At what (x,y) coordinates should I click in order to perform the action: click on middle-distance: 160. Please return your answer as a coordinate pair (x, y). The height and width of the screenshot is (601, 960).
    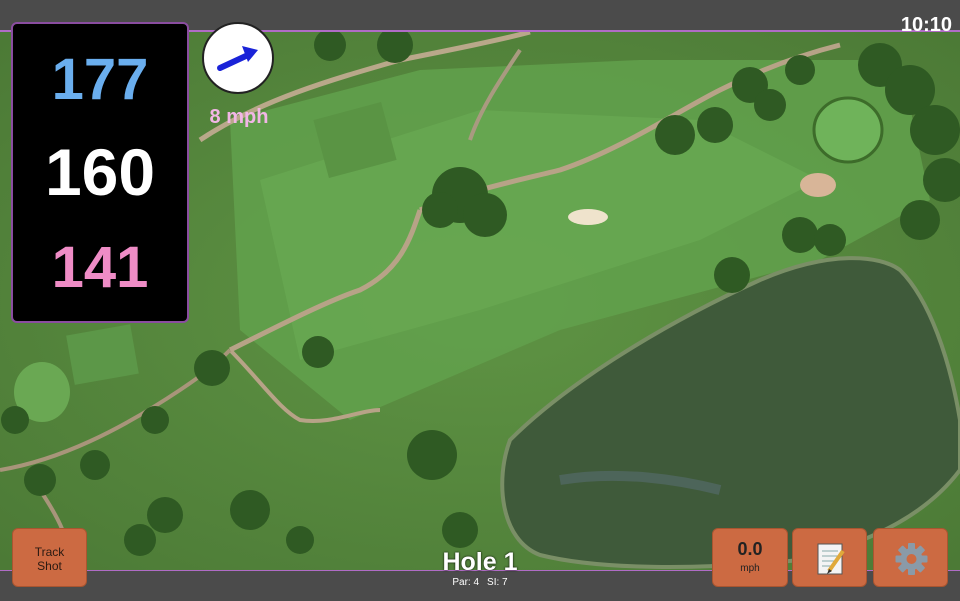
    Looking at the image, I should click on (100, 172).